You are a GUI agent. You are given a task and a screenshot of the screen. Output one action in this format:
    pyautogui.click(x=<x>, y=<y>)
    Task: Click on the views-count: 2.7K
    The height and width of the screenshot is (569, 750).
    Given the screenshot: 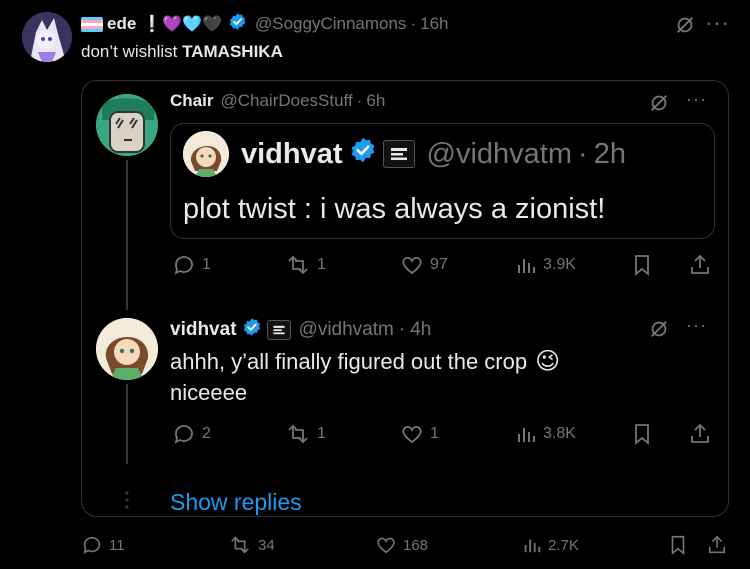 What is the action you would take?
    pyautogui.click(x=563, y=545)
    